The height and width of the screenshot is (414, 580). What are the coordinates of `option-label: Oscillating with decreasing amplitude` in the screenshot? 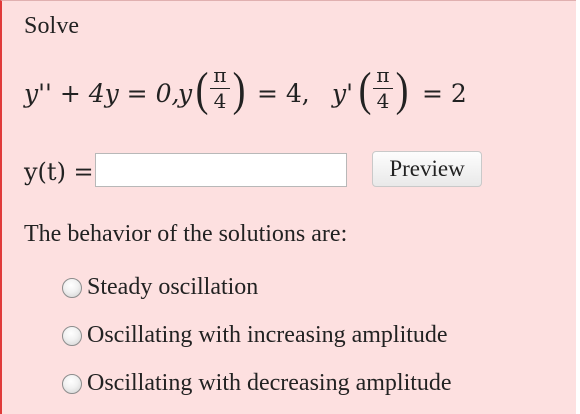 It's located at (269, 383).